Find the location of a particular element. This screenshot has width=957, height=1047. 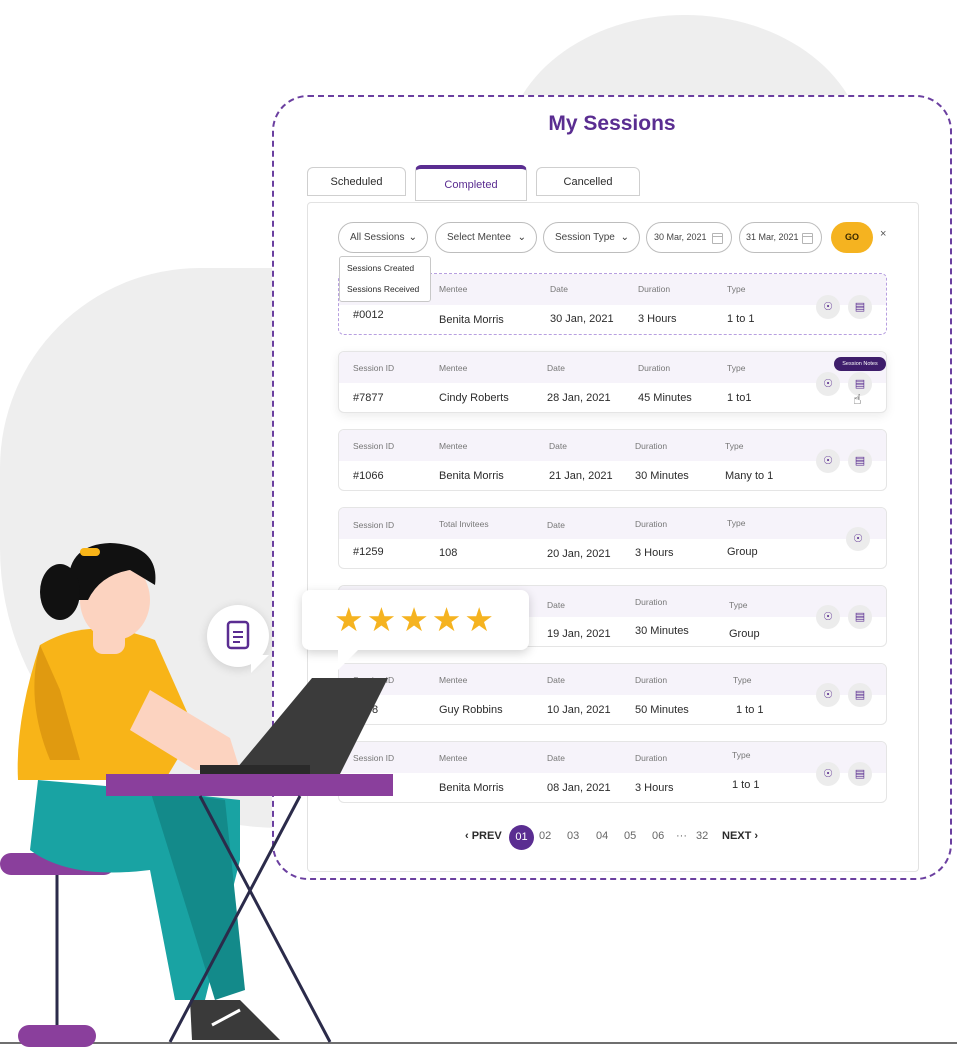

session-type: Many to 1 is located at coordinates (749, 476).